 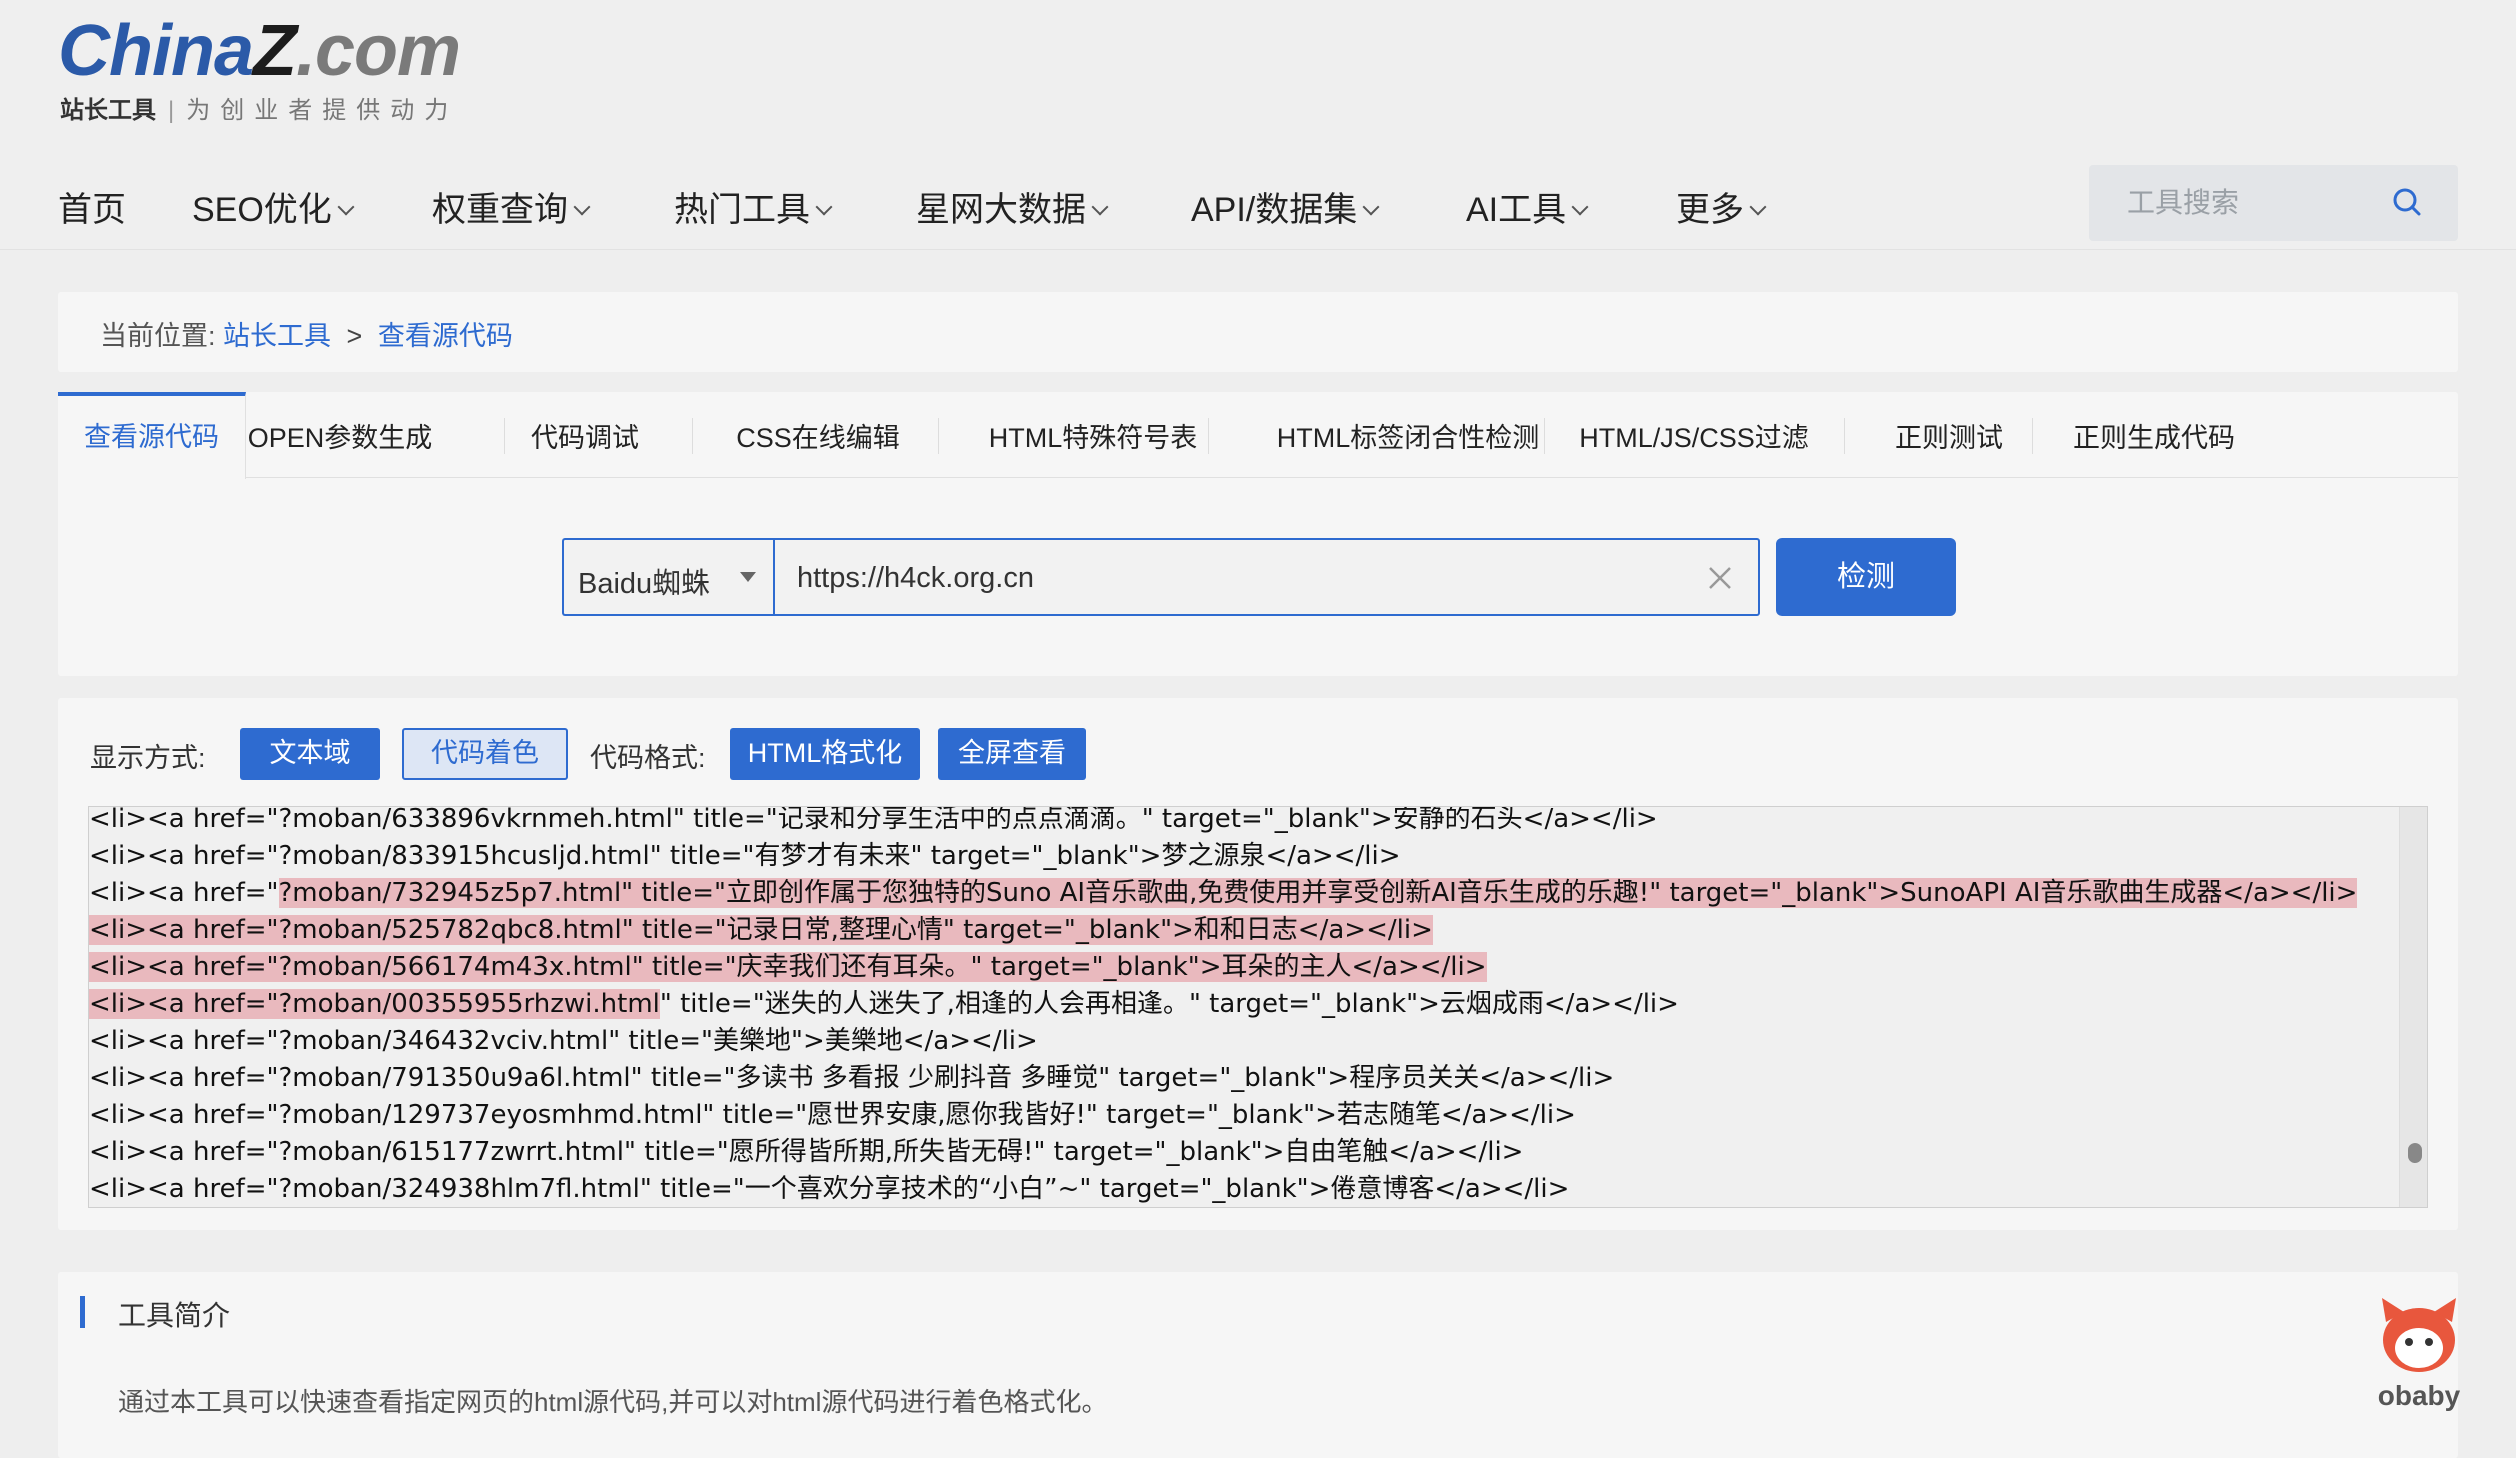 What do you see at coordinates (748, 577) in the screenshot?
I see `dropdown-caret-icon` at bounding box center [748, 577].